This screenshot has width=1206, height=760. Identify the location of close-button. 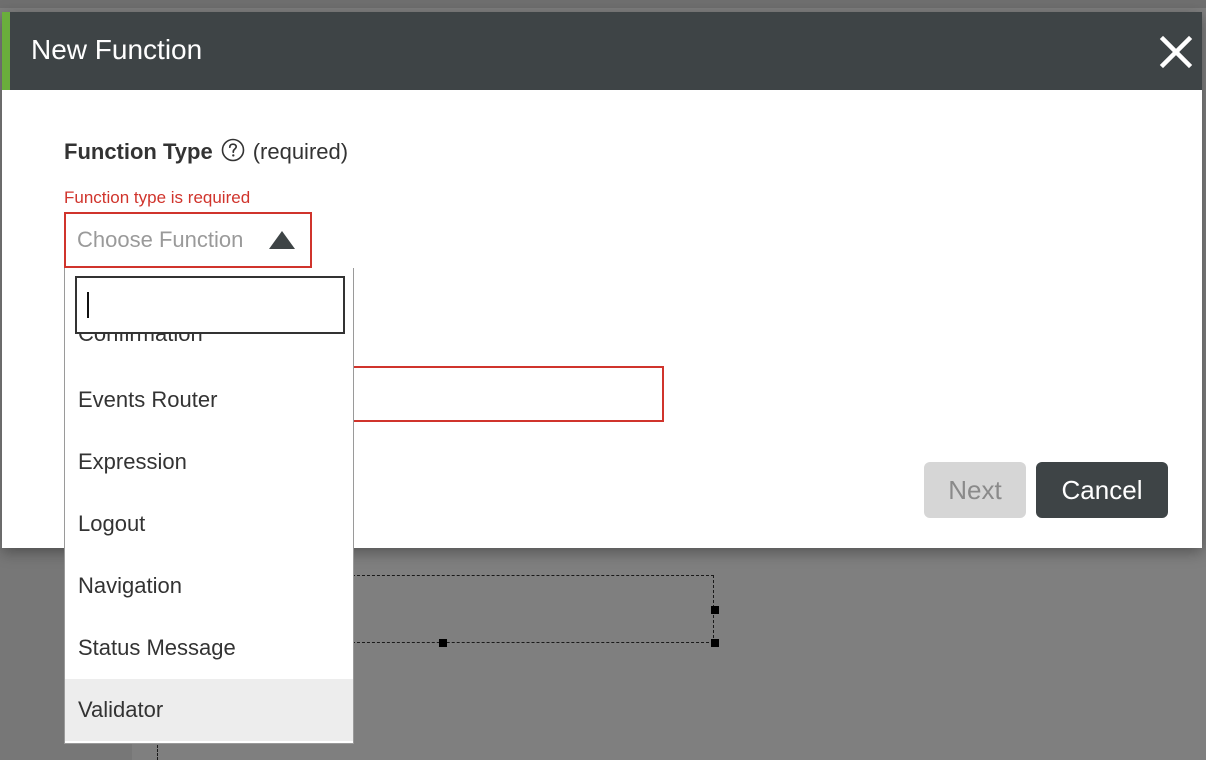
(1176, 52).